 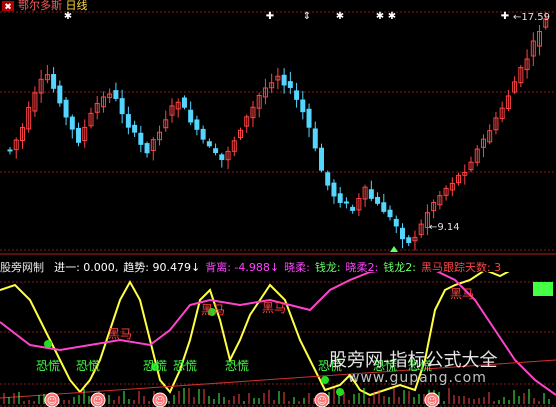 I want to click on signal-marker-icon: ⇕, so click(x=307, y=16).